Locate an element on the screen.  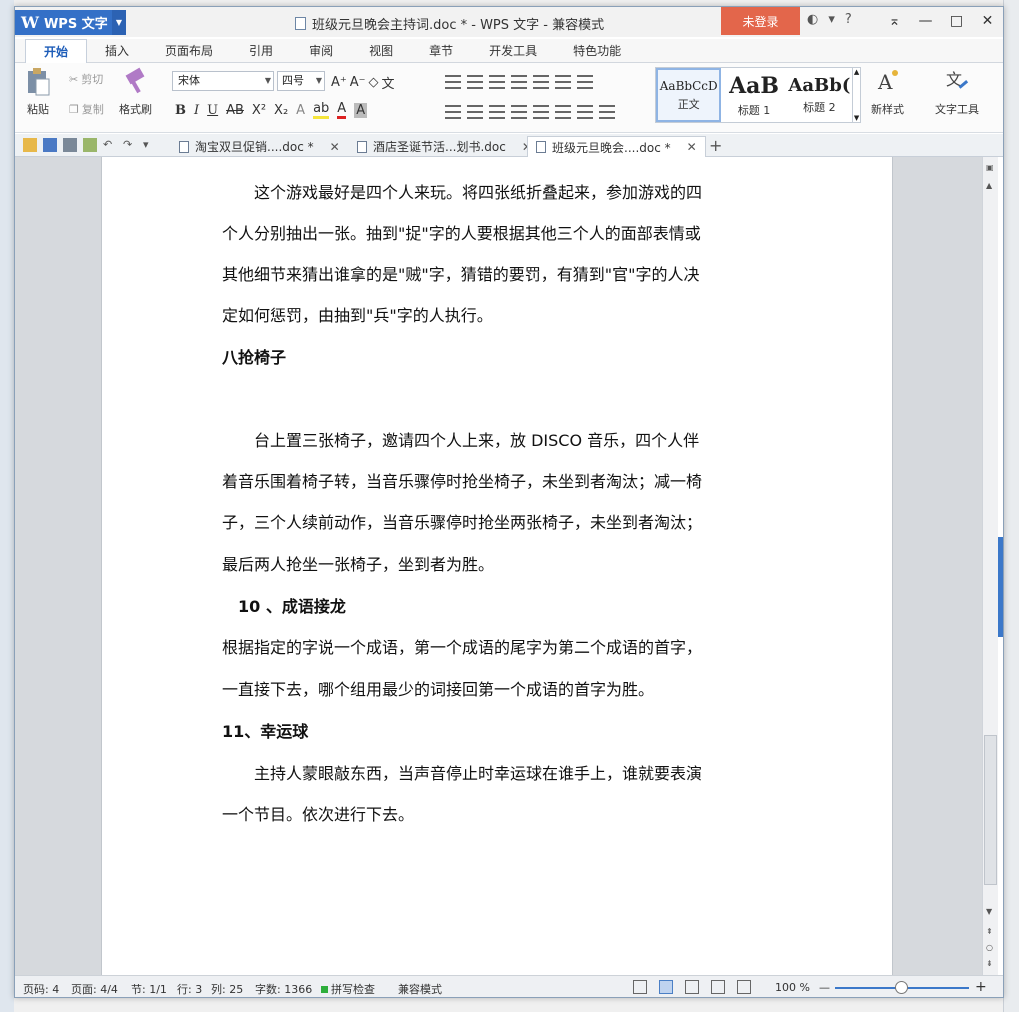
chevron-down-icon: ▾ is located at coordinates (150, 145).